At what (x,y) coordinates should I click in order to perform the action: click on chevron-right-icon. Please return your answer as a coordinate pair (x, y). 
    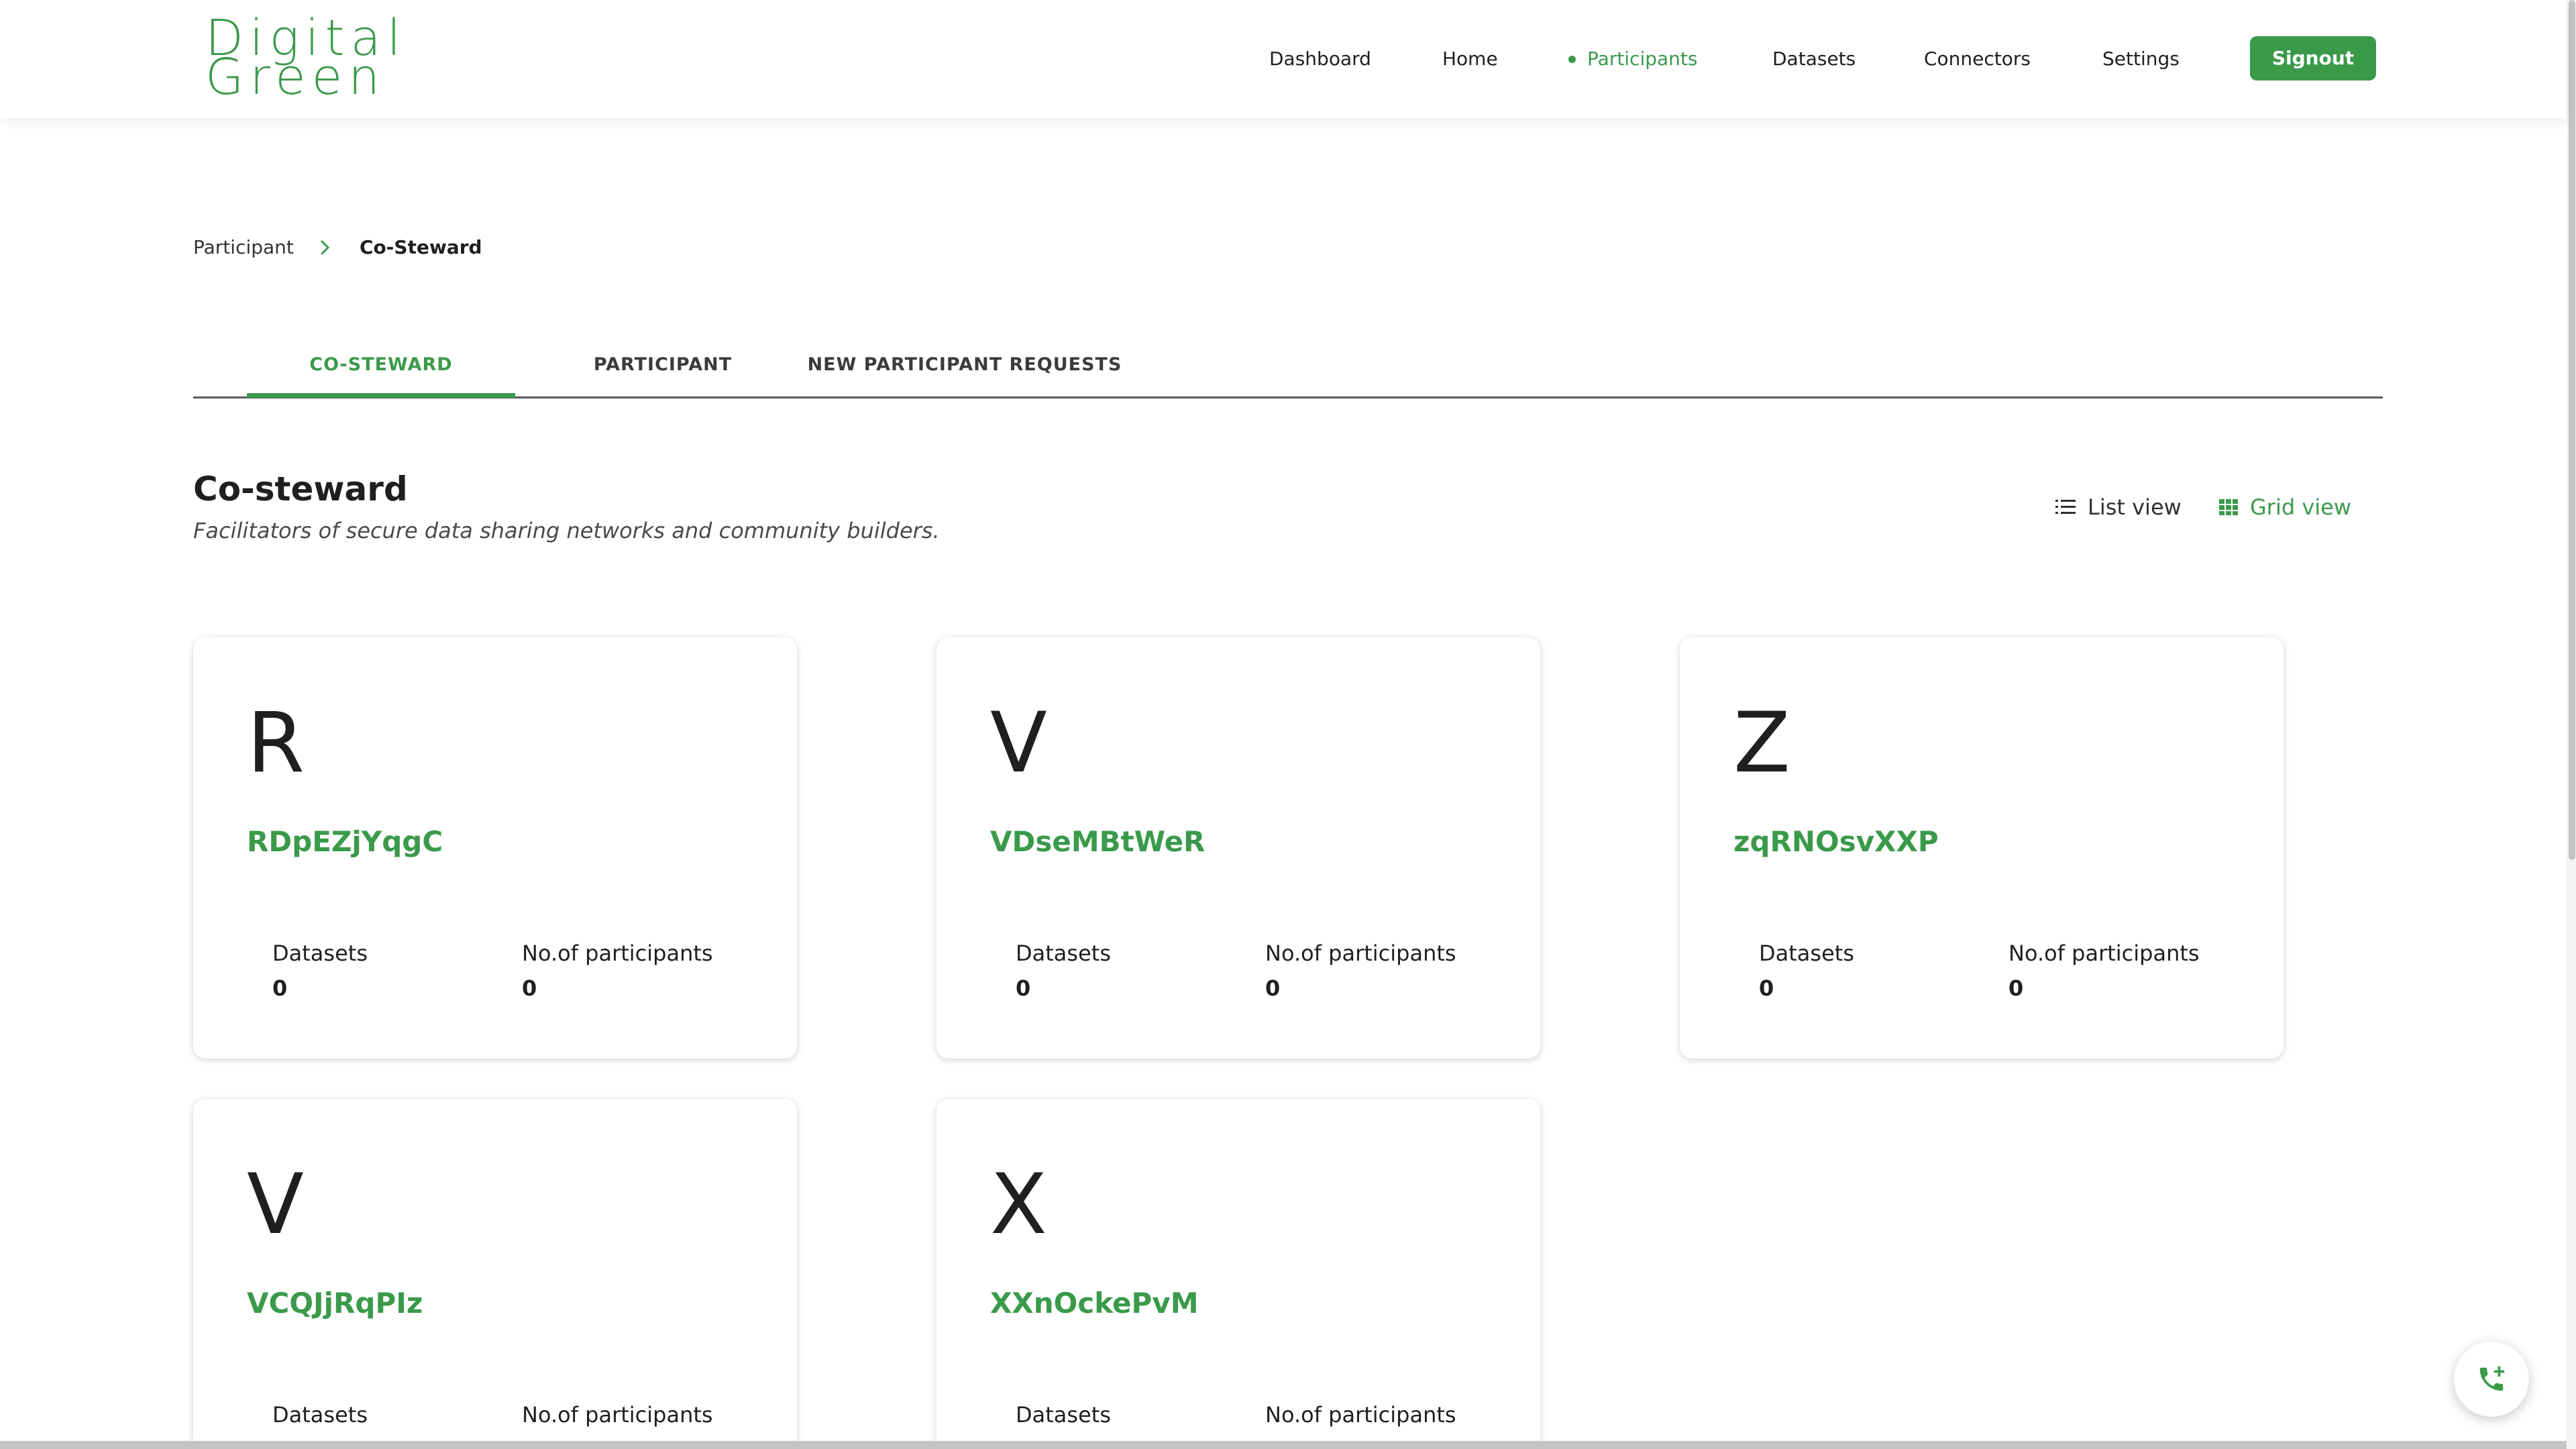
    Looking at the image, I should click on (325, 250).